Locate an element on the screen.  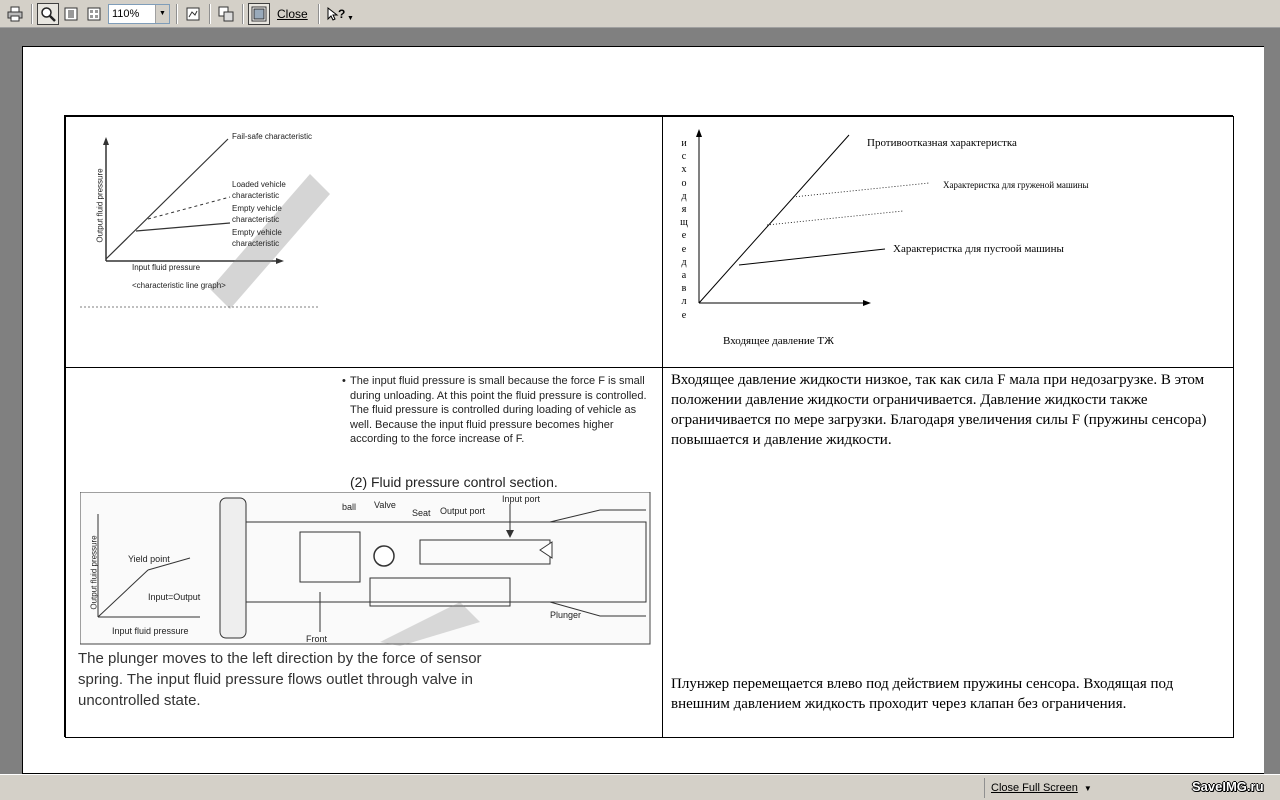
label-failsafe: Fail-safe characteristic is located at coordinates (272, 136).